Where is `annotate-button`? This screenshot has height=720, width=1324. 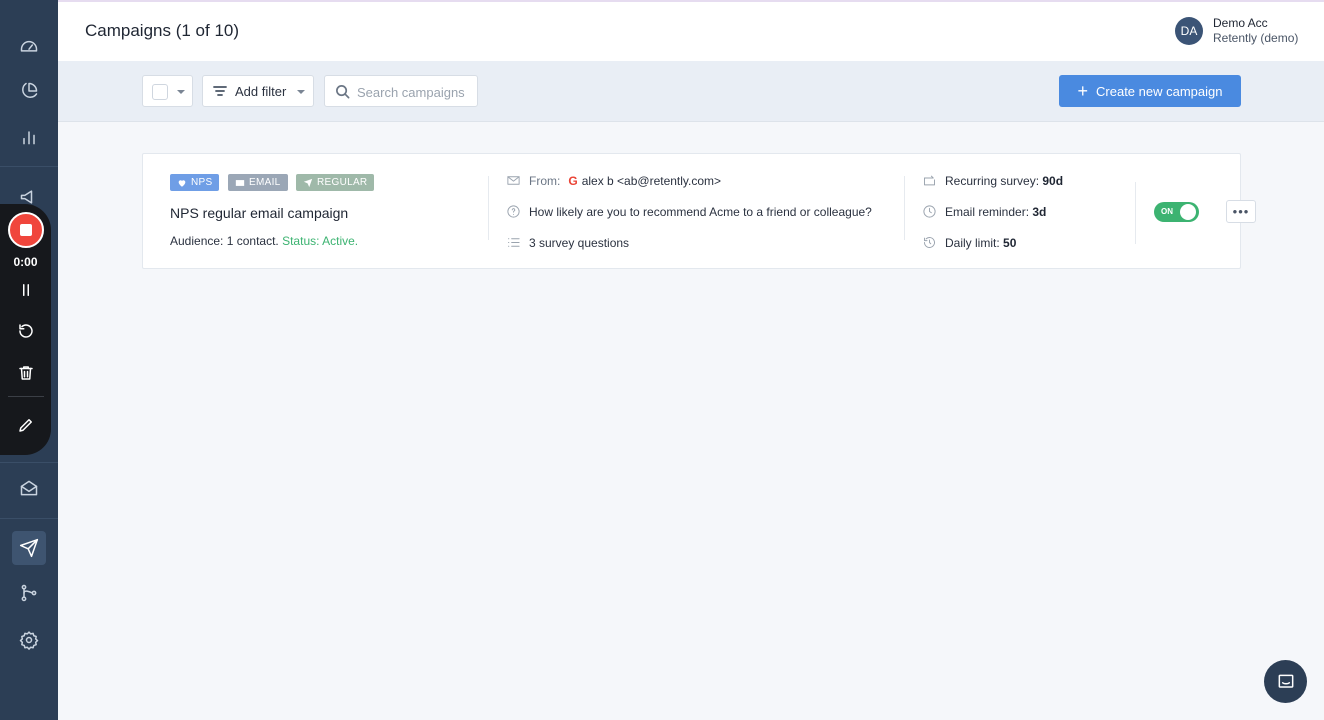
annotate-button is located at coordinates (26, 425).